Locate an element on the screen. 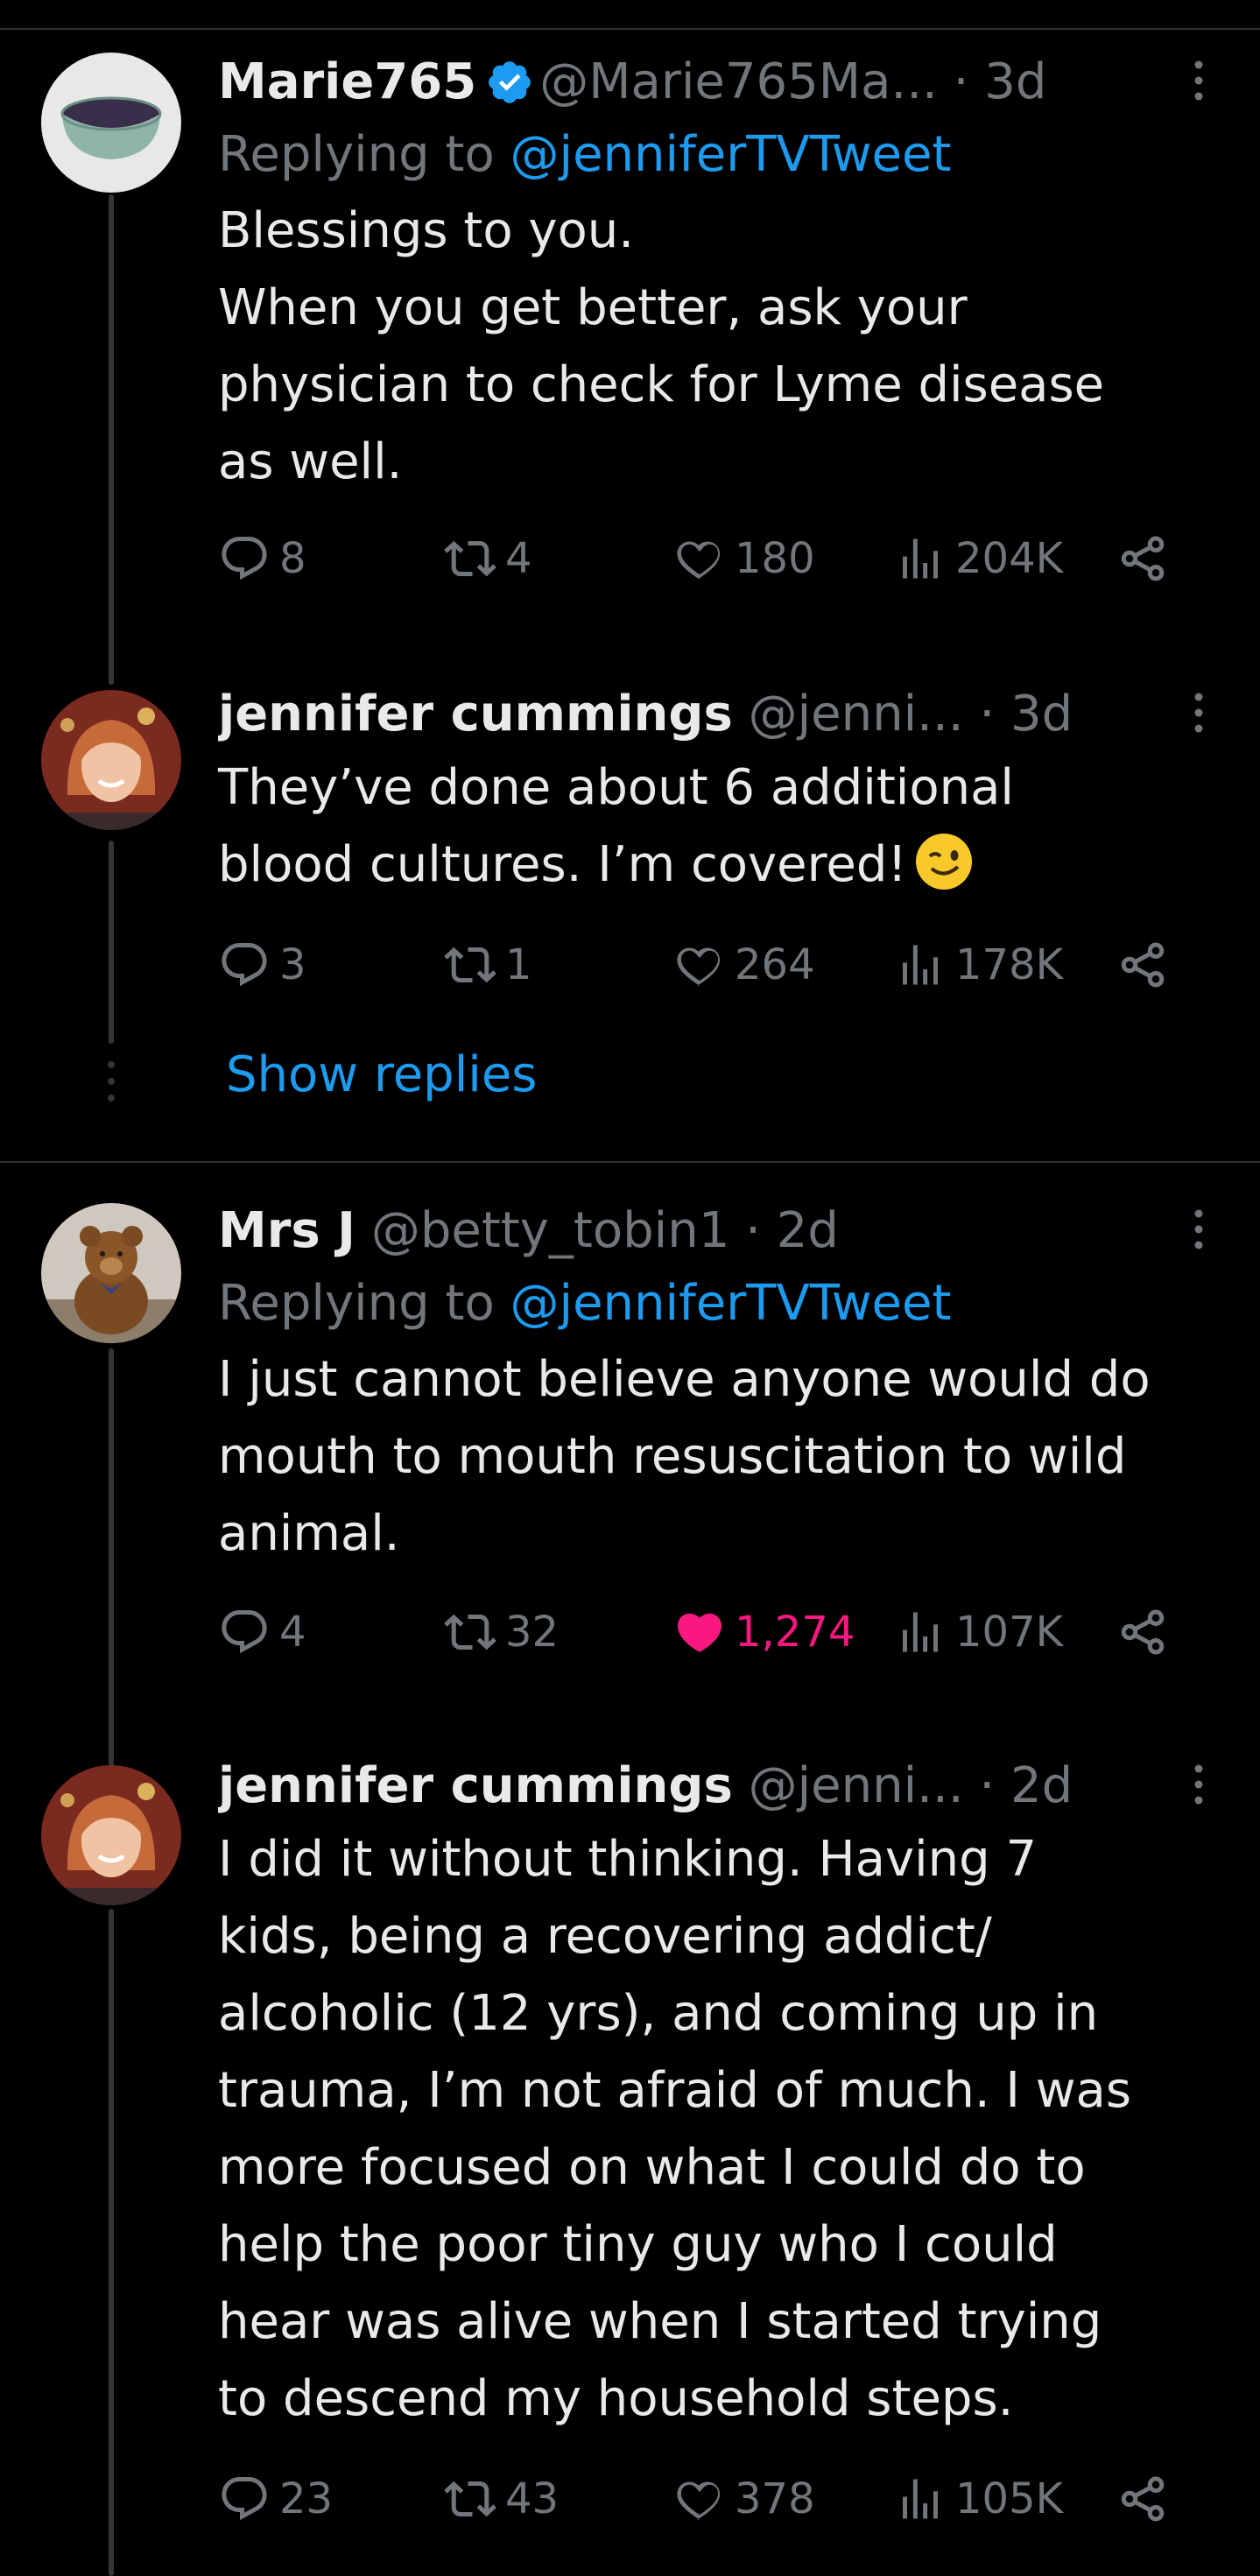 This screenshot has height=2576, width=1260. repost-button: 1 is located at coordinates (488, 965).